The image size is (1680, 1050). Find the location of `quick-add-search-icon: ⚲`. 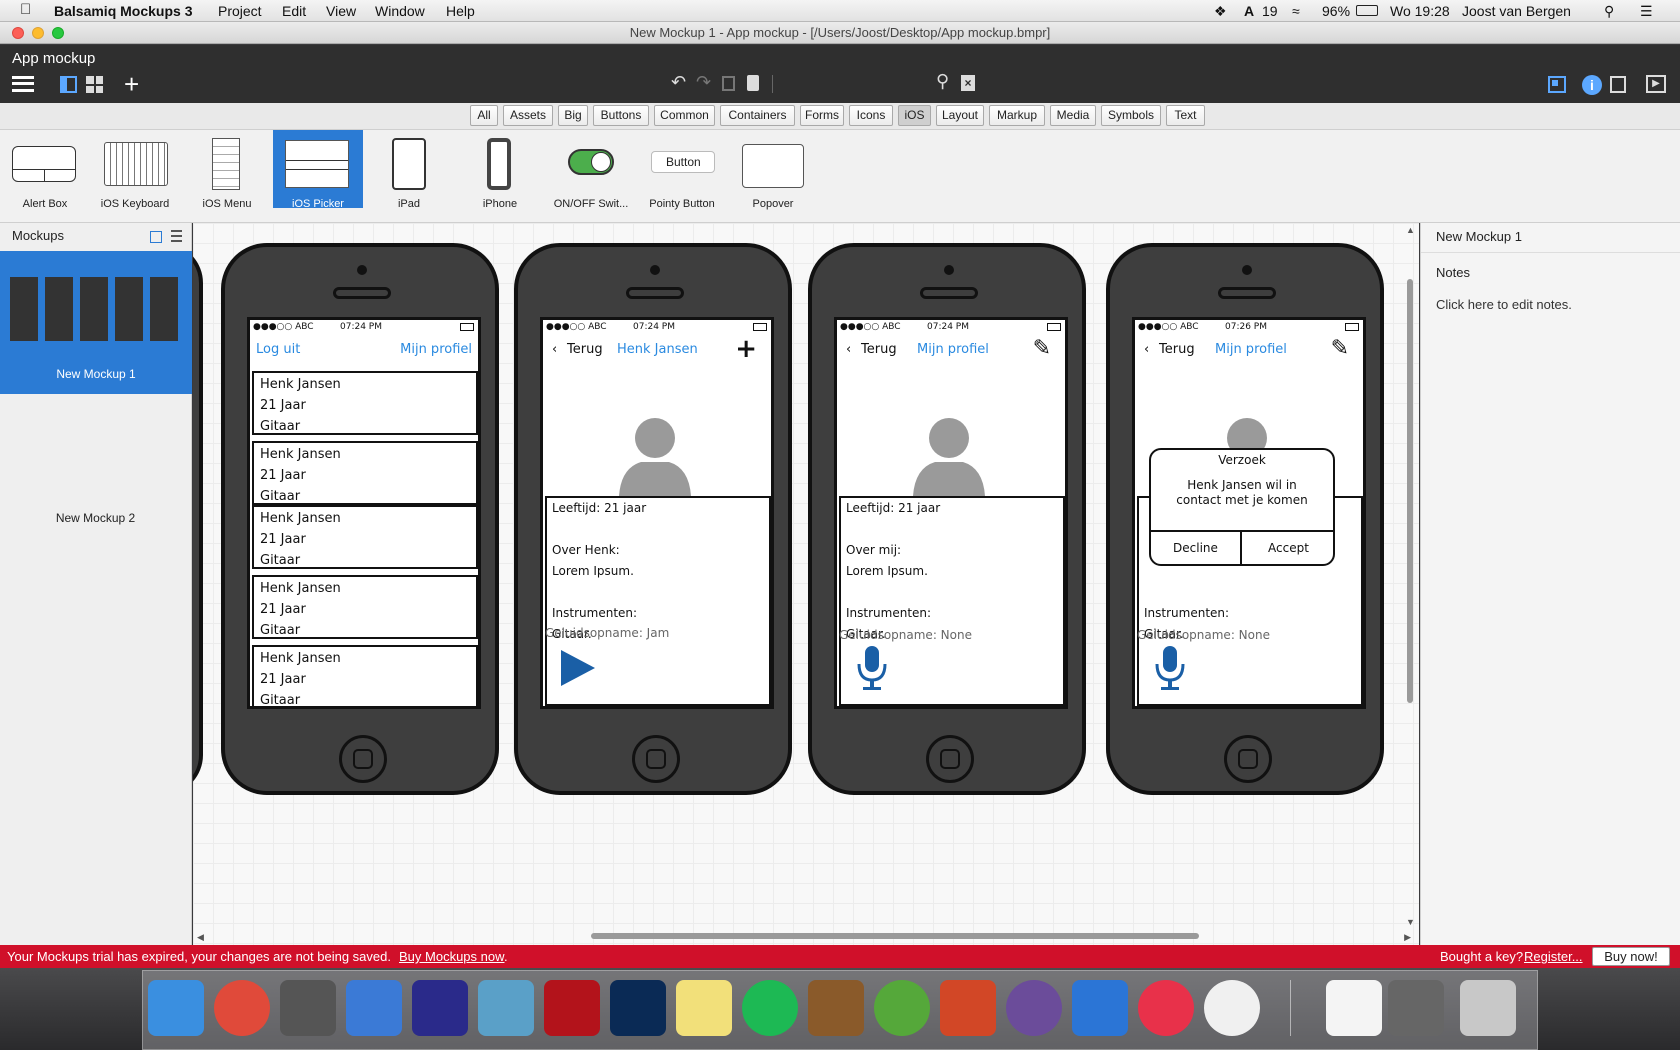

quick-add-search-icon: ⚲ is located at coordinates (942, 81).